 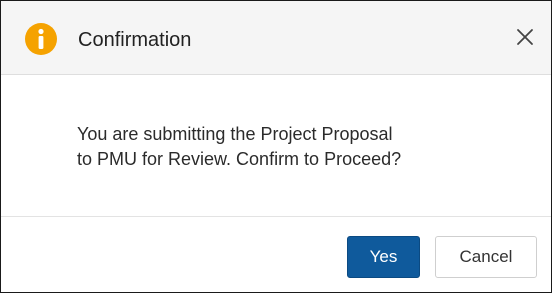 I want to click on info-icon, so click(x=41, y=39).